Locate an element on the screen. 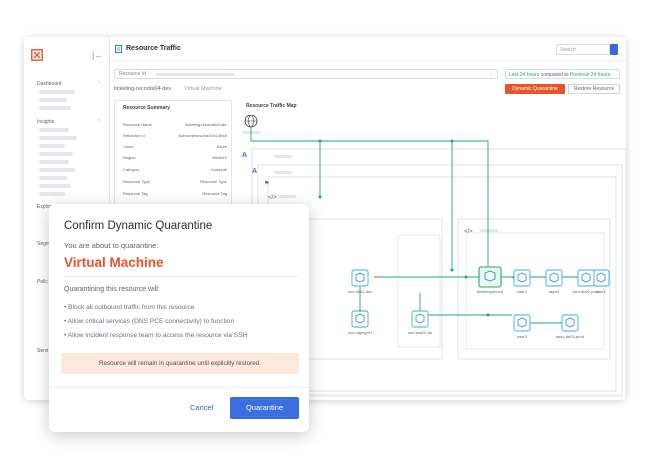  summary-row: Resource Name ticketing-records04-dev is located at coordinates (175, 124).